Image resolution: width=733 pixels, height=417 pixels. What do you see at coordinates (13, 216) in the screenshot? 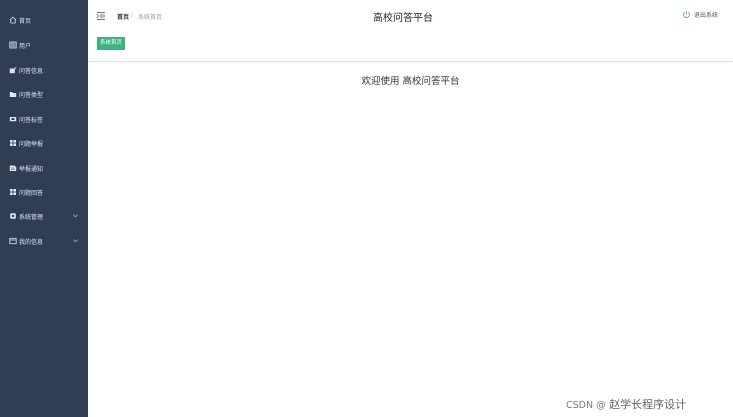
I see `settings-icon` at bounding box center [13, 216].